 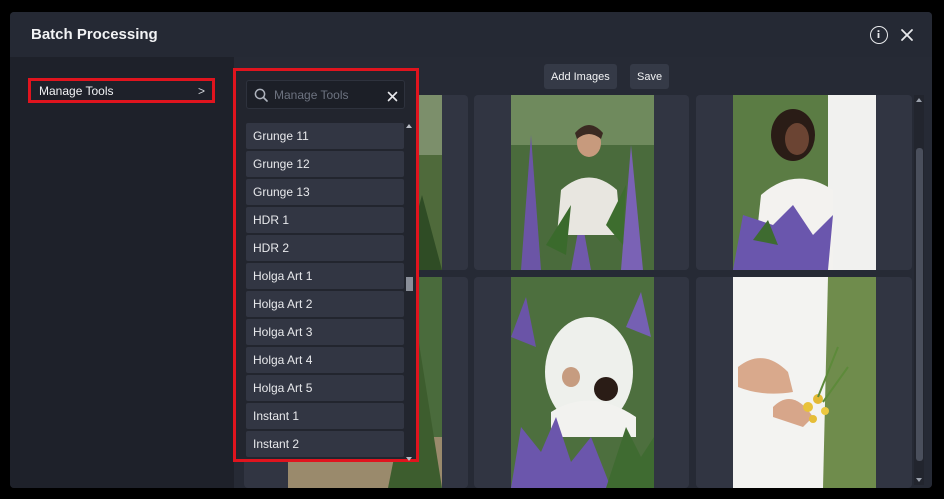 I want to click on tools-search-box, so click(x=325, y=94).